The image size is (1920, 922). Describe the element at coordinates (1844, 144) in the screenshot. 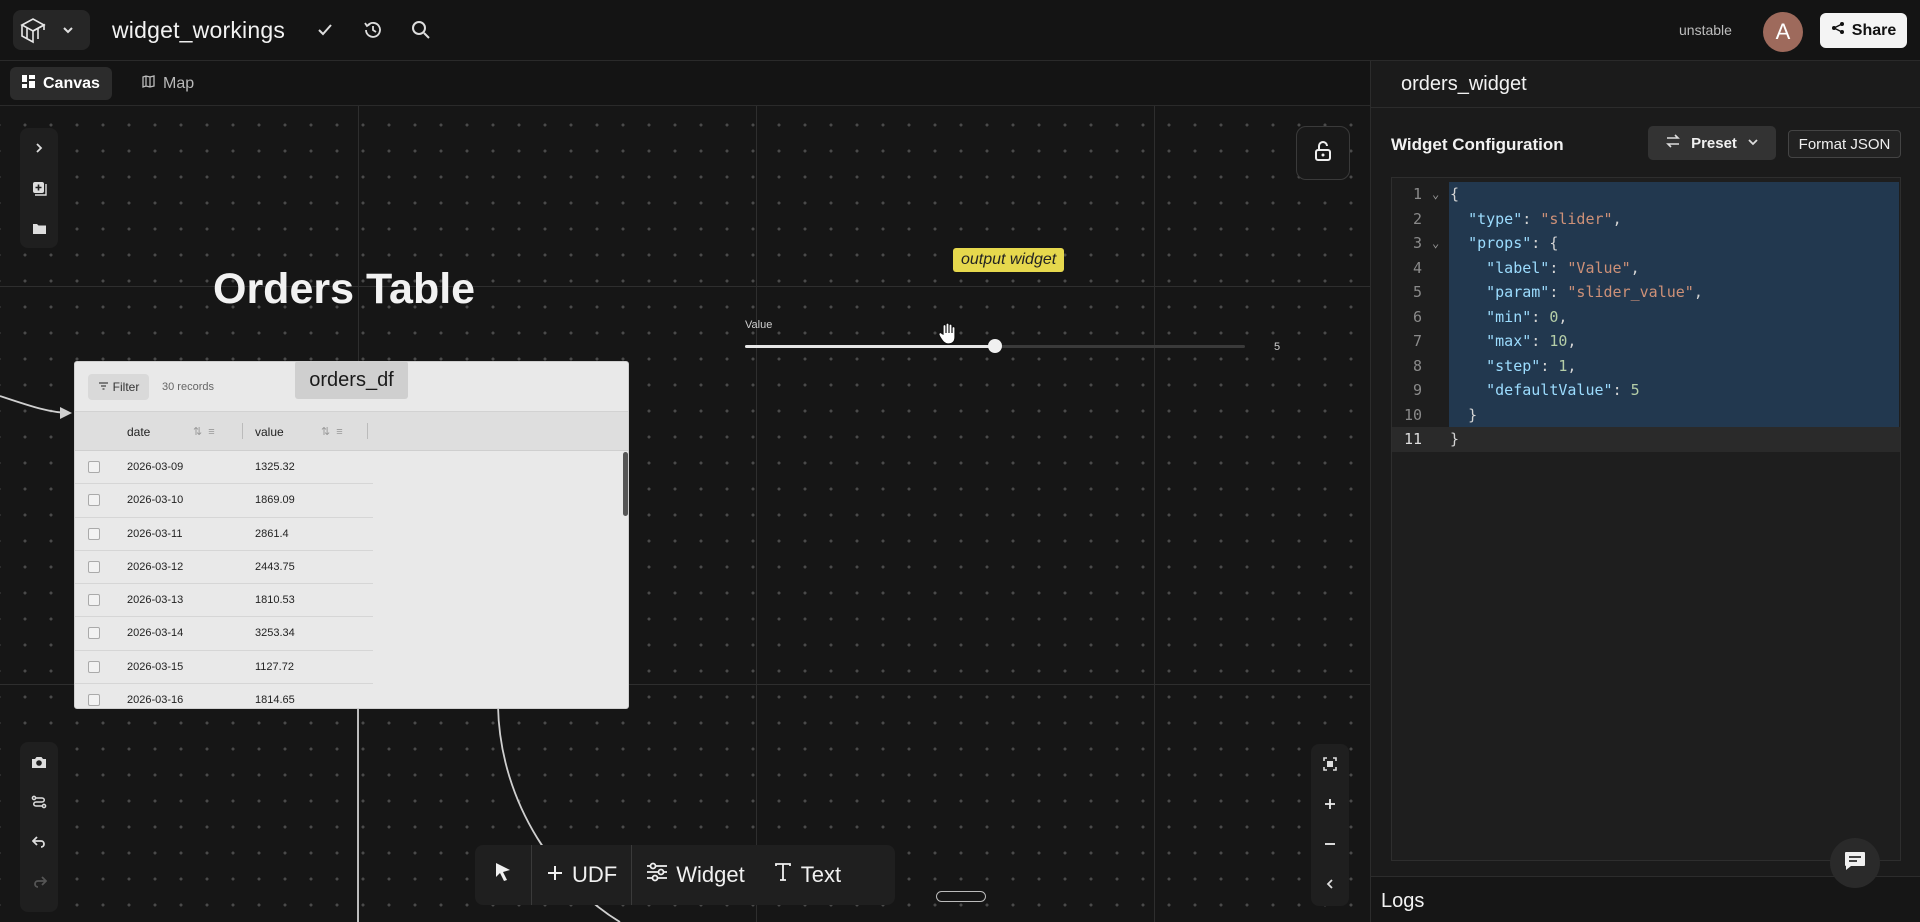

I see `format-json-button: Format JSON` at that location.